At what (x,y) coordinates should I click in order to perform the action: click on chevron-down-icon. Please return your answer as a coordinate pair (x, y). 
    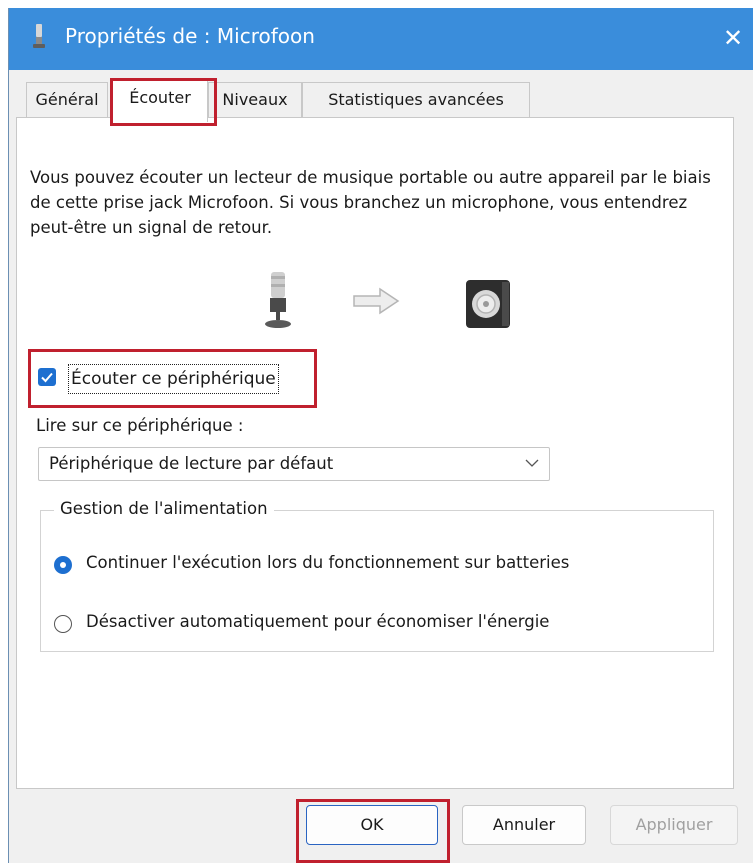
    Looking at the image, I should click on (532, 463).